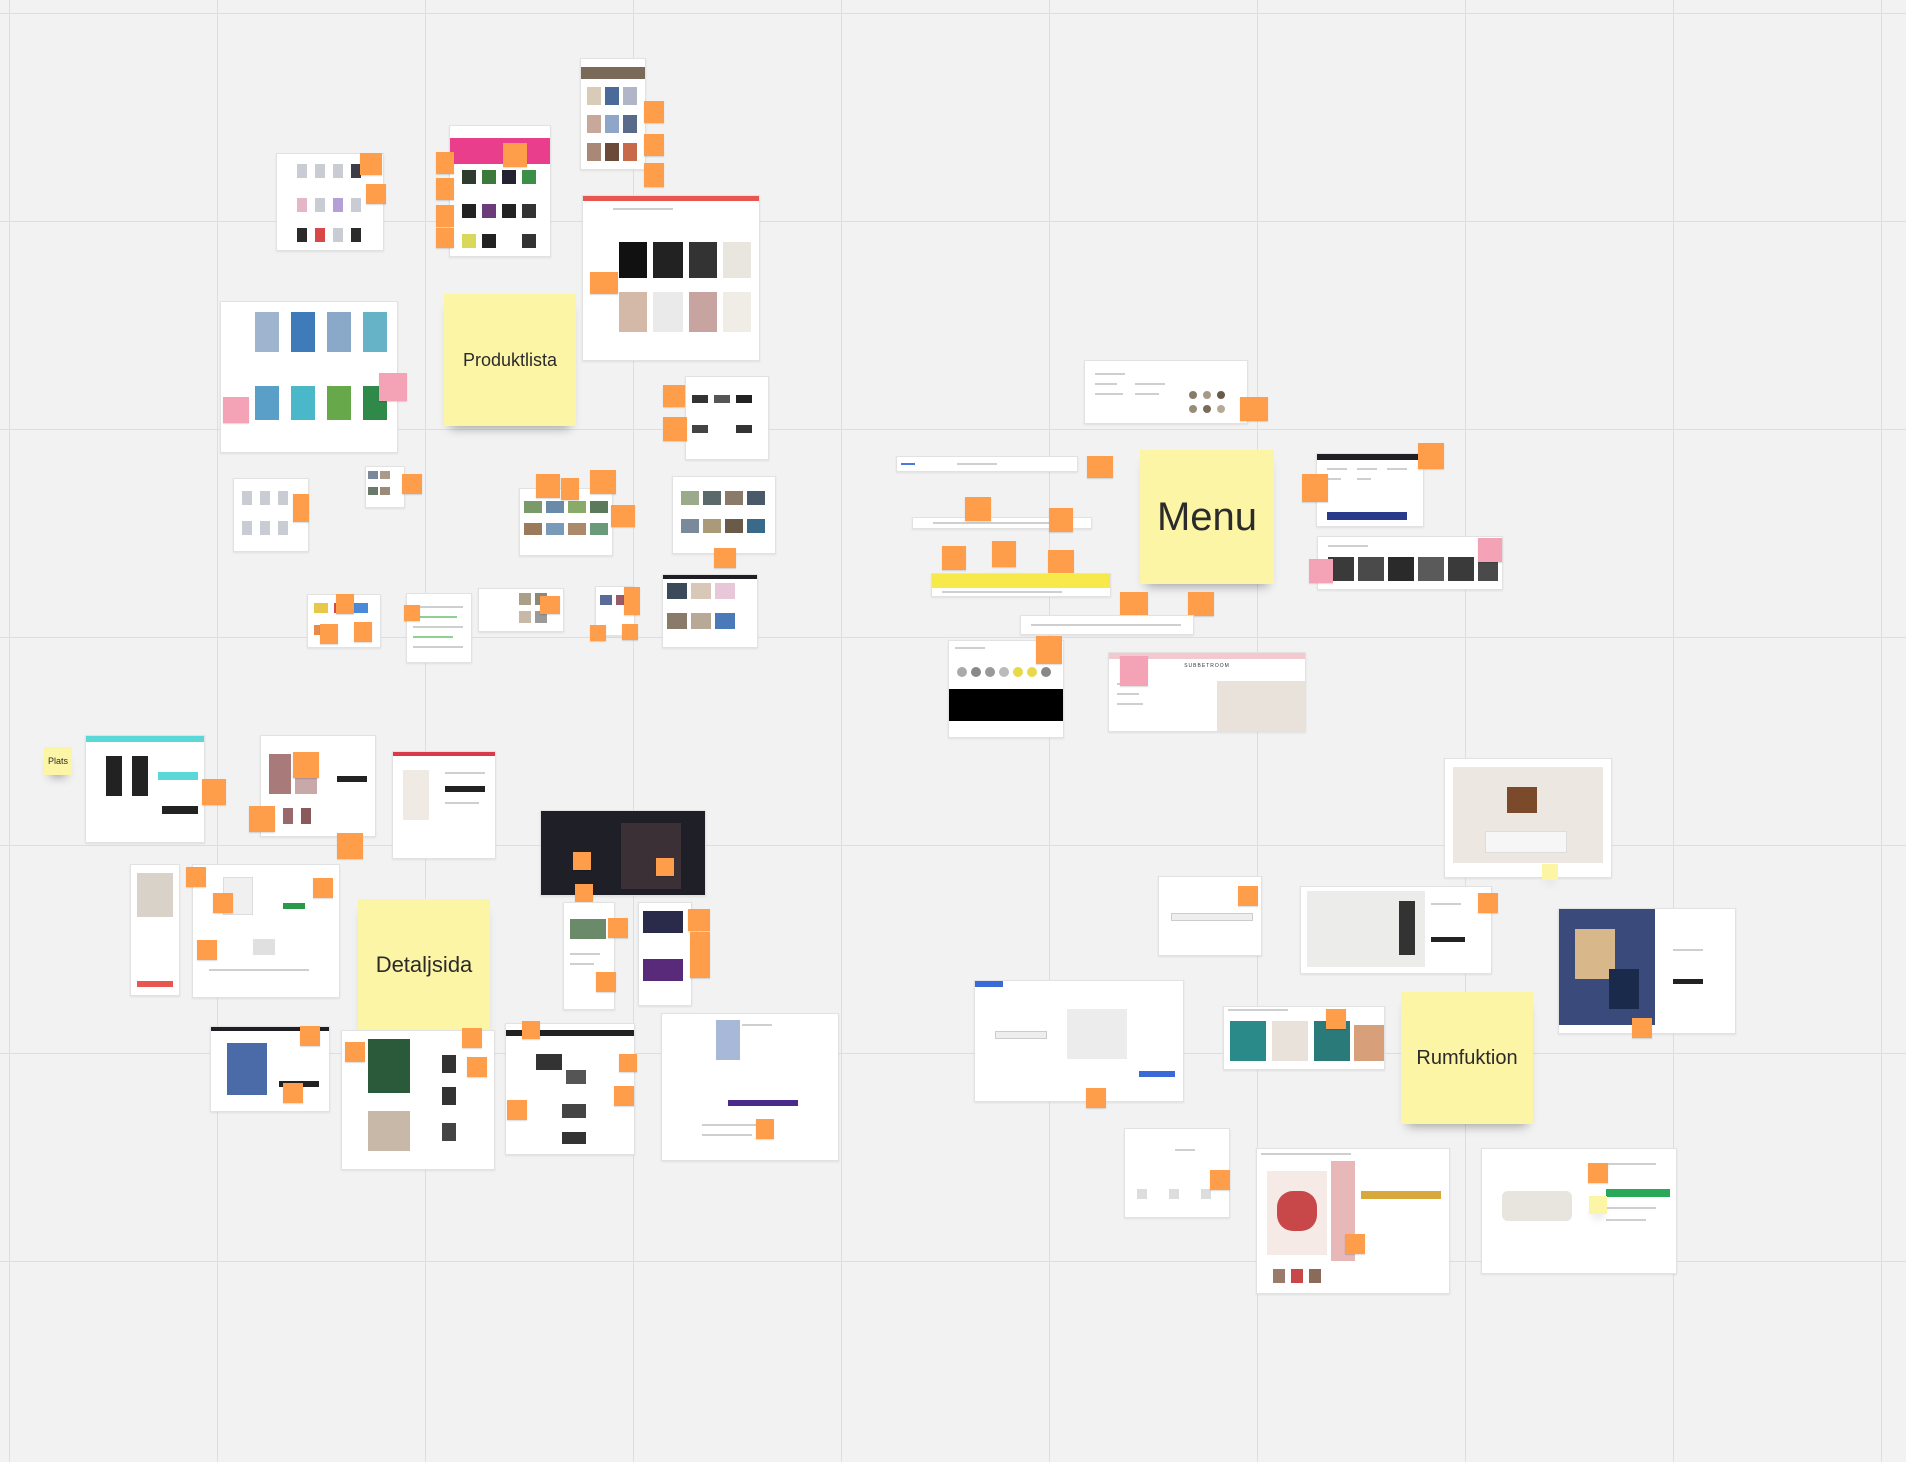  Describe the element at coordinates (1370, 490) in the screenshot. I see `screenshot-top-menu` at that location.